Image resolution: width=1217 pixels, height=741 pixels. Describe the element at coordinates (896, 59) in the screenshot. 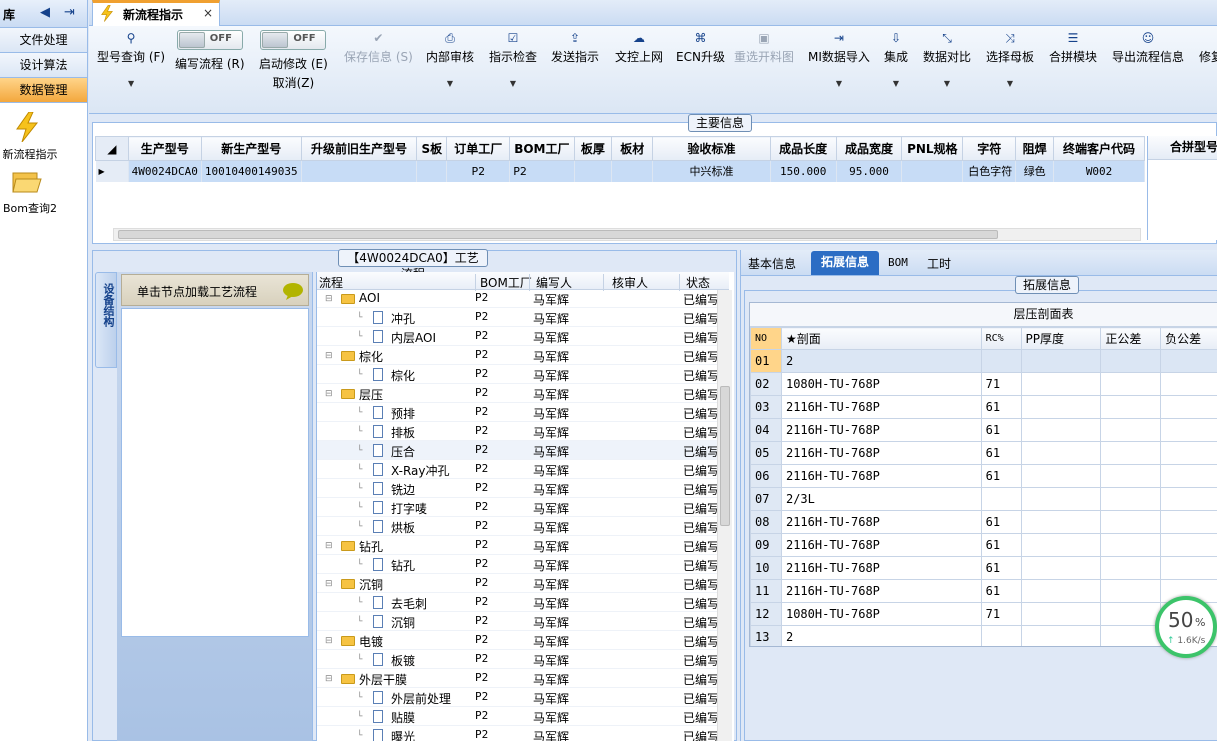

I see `integrate-button: ⇩ 集成 ▼` at that location.